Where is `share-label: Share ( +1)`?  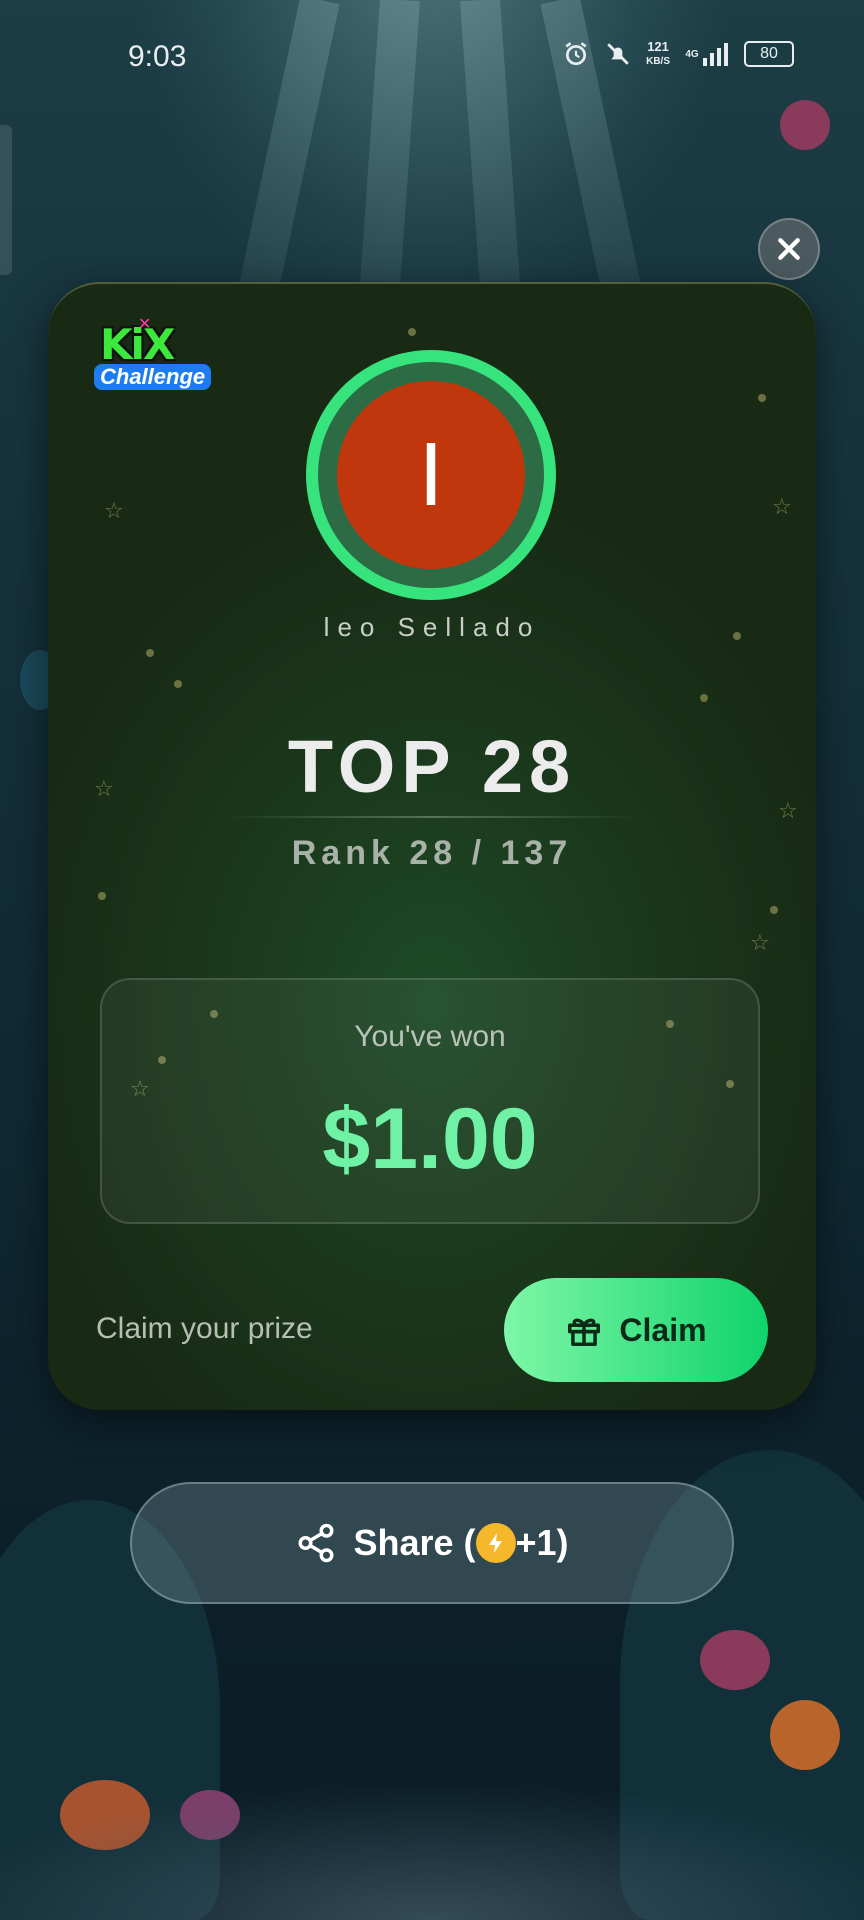
share-label: Share ( +1) is located at coordinates (461, 1542).